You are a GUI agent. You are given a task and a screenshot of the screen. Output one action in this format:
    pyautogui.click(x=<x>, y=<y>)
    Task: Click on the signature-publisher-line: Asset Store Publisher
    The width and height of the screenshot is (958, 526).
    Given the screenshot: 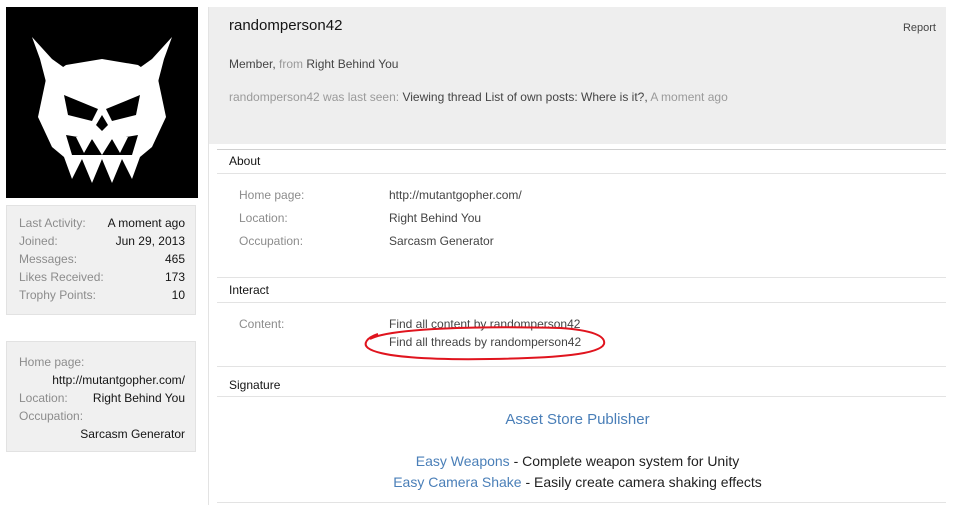 What is the action you would take?
    pyautogui.click(x=577, y=419)
    